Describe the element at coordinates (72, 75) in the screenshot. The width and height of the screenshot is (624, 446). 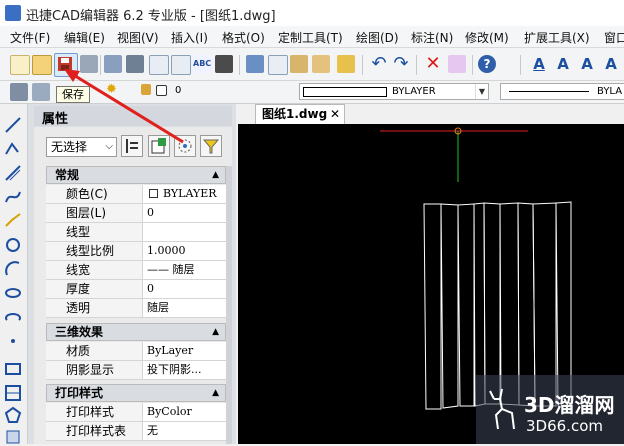
I see `arrow-head` at that location.